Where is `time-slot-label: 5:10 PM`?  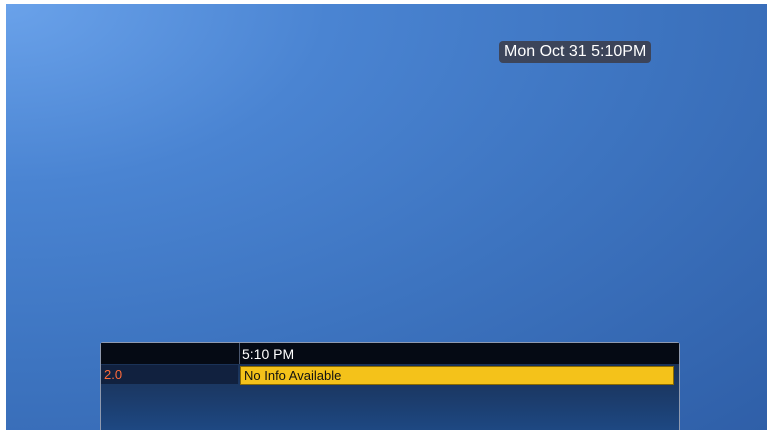
time-slot-label: 5:10 PM is located at coordinates (268, 354).